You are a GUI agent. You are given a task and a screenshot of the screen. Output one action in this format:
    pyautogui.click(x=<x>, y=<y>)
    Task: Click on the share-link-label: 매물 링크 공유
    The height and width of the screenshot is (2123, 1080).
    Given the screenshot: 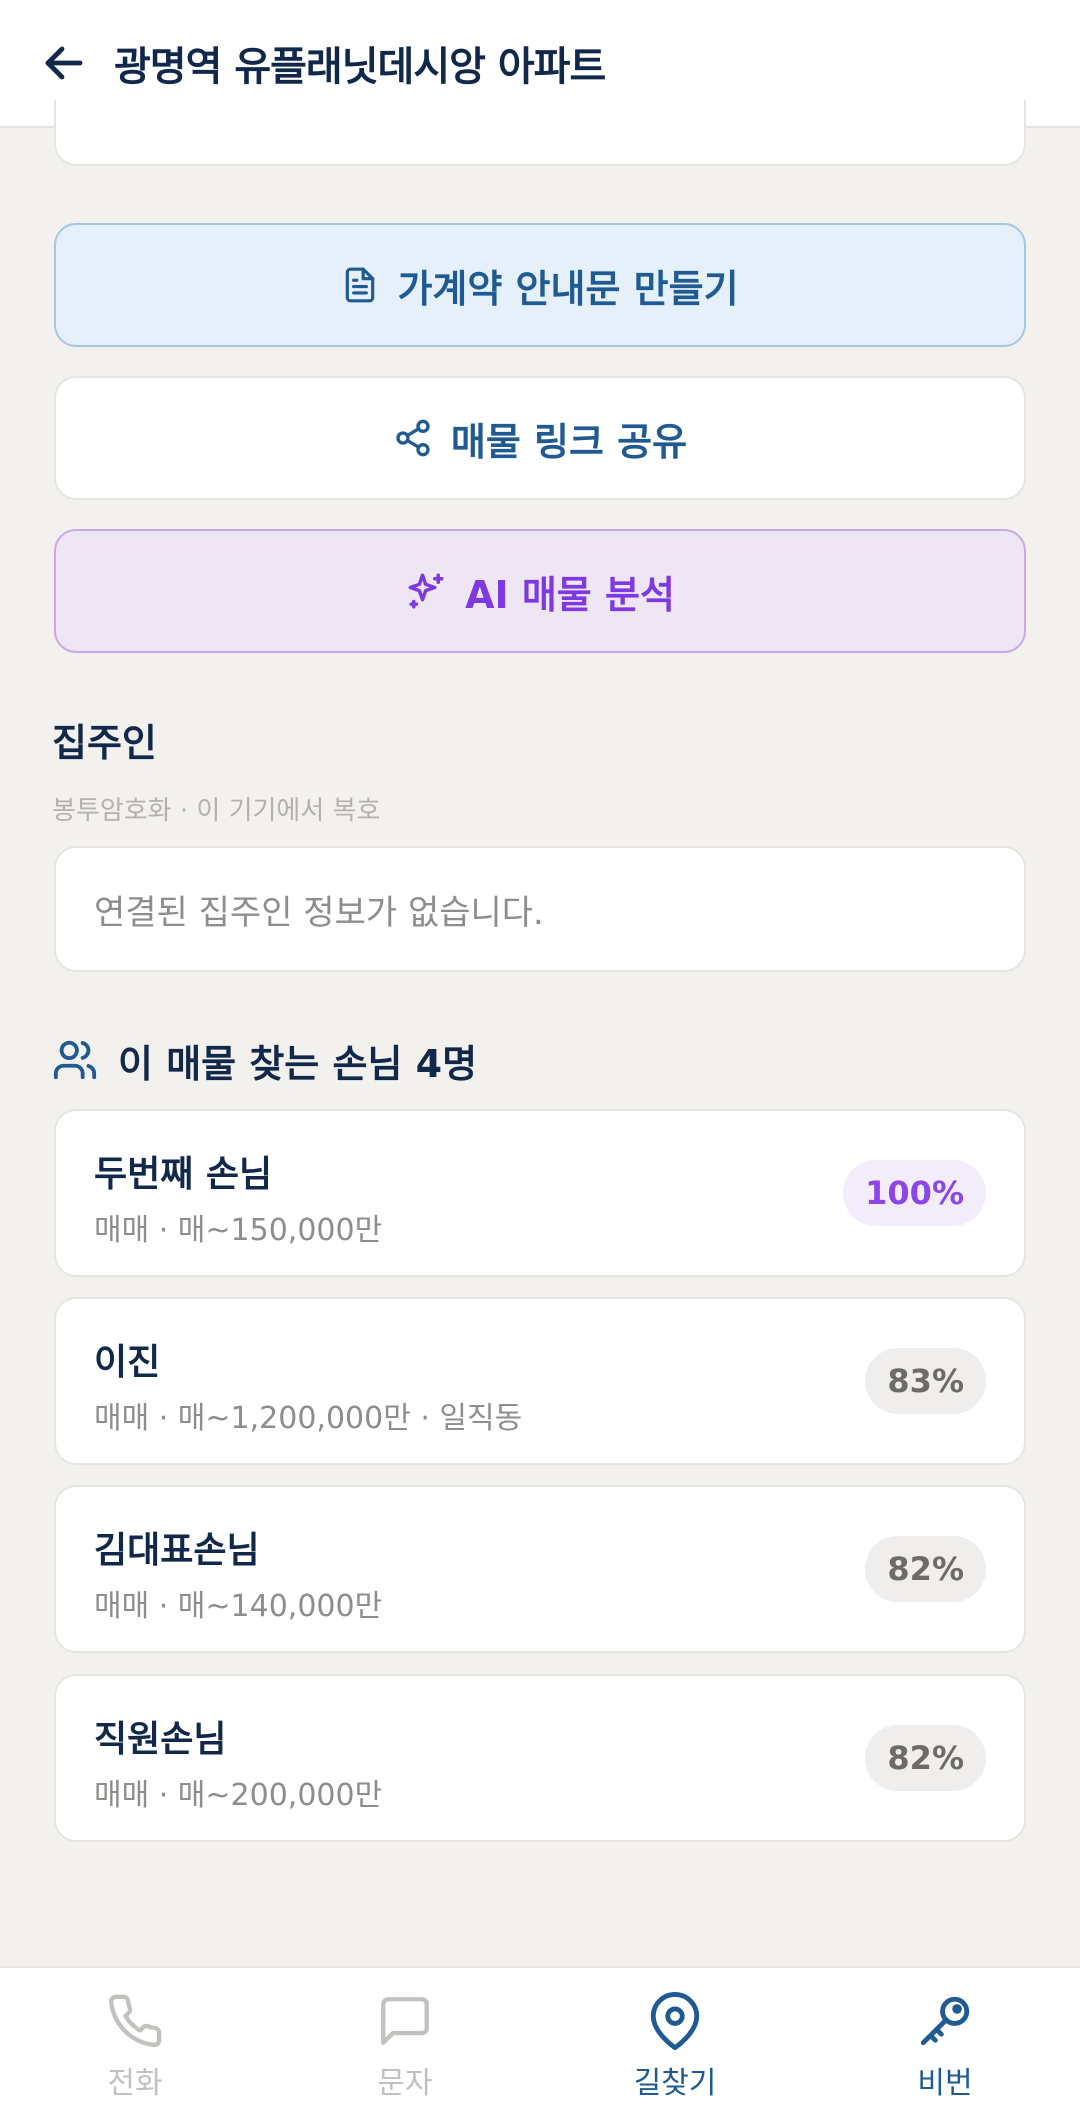 What is the action you would take?
    pyautogui.click(x=569, y=441)
    